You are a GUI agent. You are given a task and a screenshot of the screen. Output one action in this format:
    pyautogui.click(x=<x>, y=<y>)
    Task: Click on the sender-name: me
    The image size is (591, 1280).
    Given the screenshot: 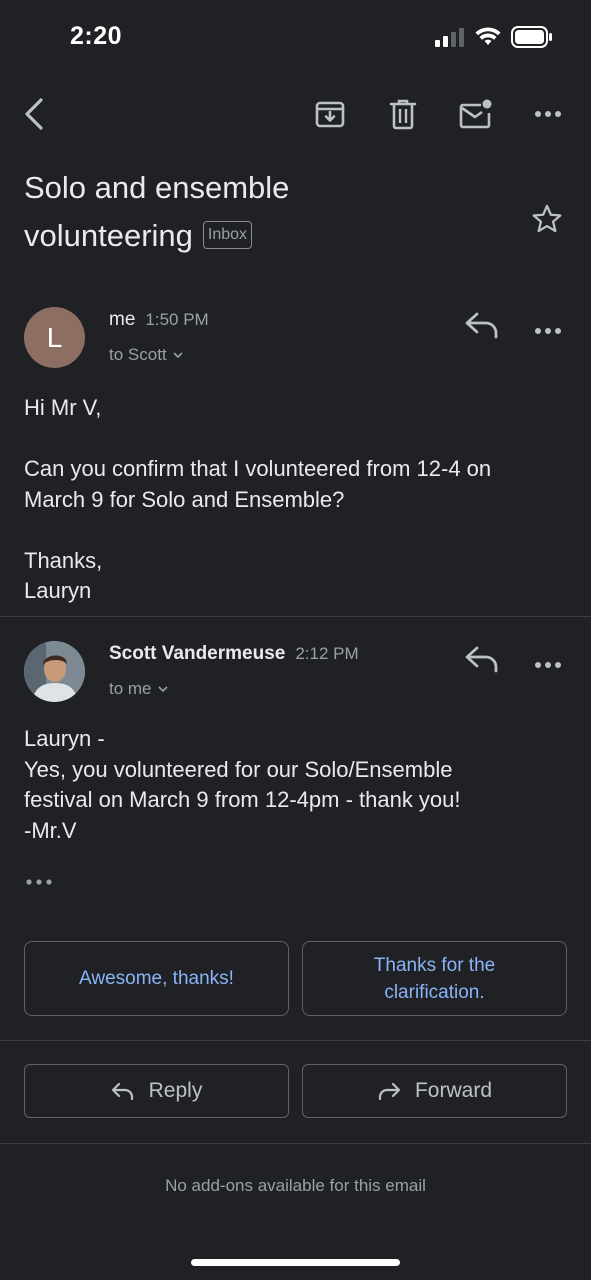 What is the action you would take?
    pyautogui.click(x=122, y=319)
    